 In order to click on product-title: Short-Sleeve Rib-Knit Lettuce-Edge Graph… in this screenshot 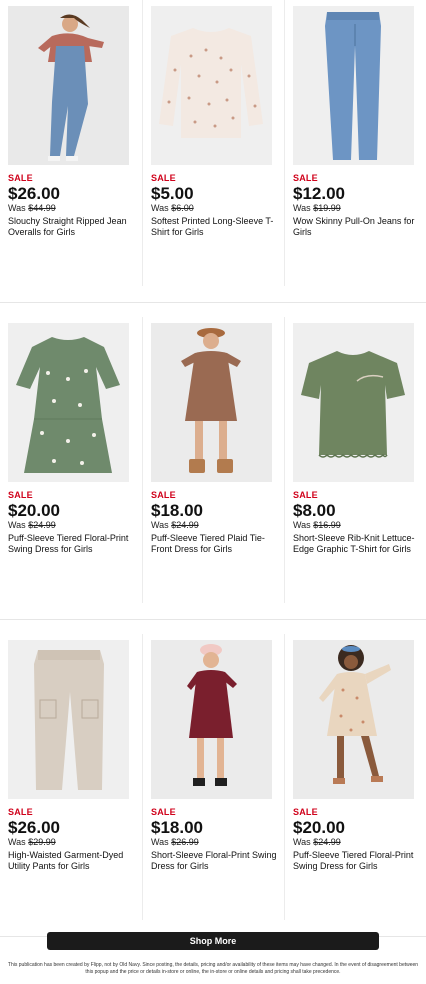, I will do `click(357, 544)`.